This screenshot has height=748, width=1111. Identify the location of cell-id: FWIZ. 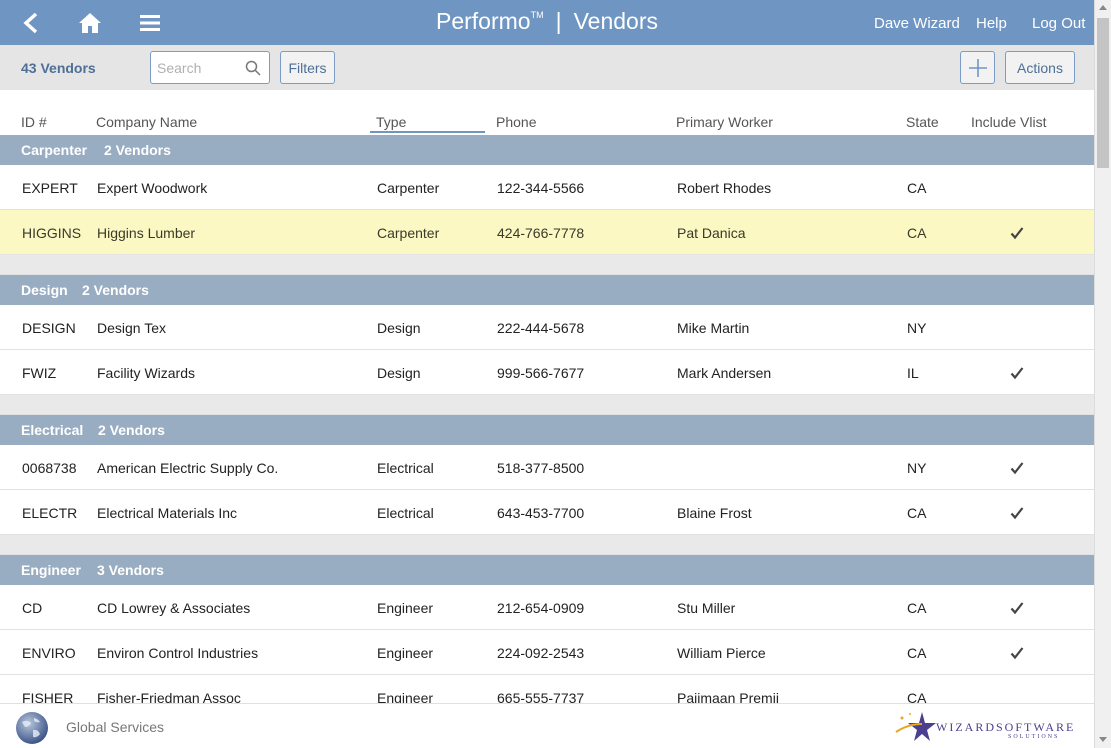
(39, 373).